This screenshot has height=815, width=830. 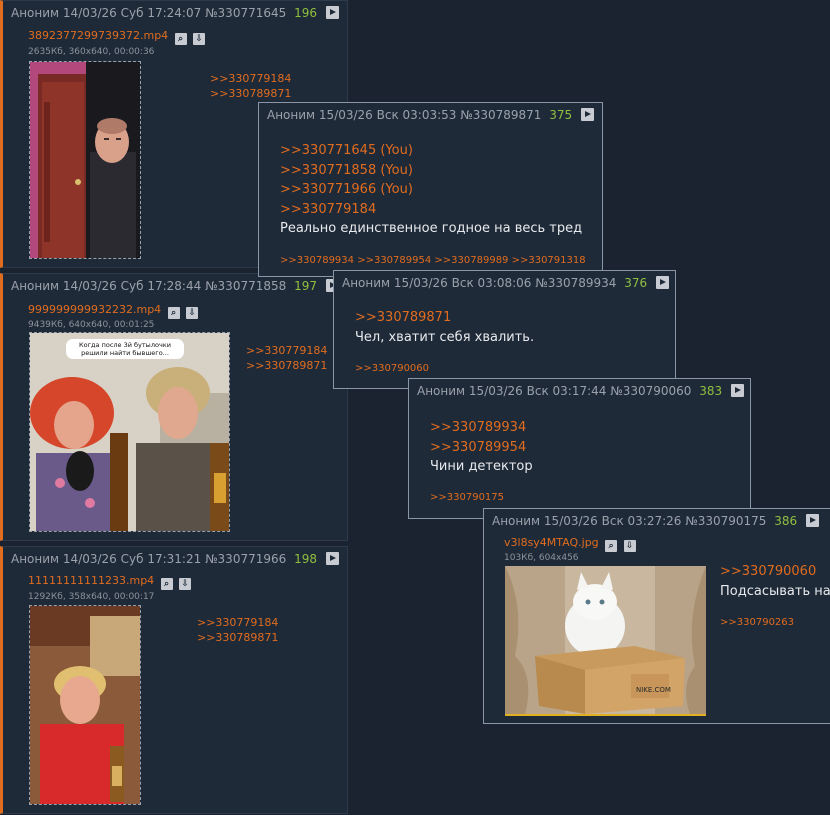 I want to click on quote-link: >>330771966 (You), so click(x=431, y=190).